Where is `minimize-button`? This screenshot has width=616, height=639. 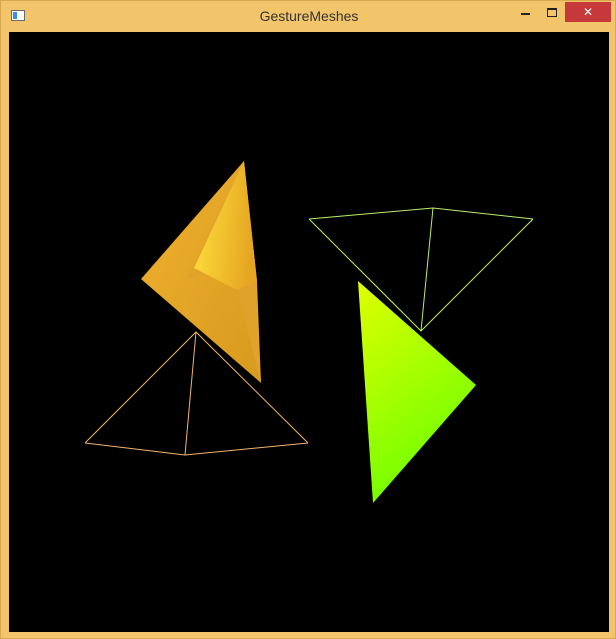 minimize-button is located at coordinates (525, 12).